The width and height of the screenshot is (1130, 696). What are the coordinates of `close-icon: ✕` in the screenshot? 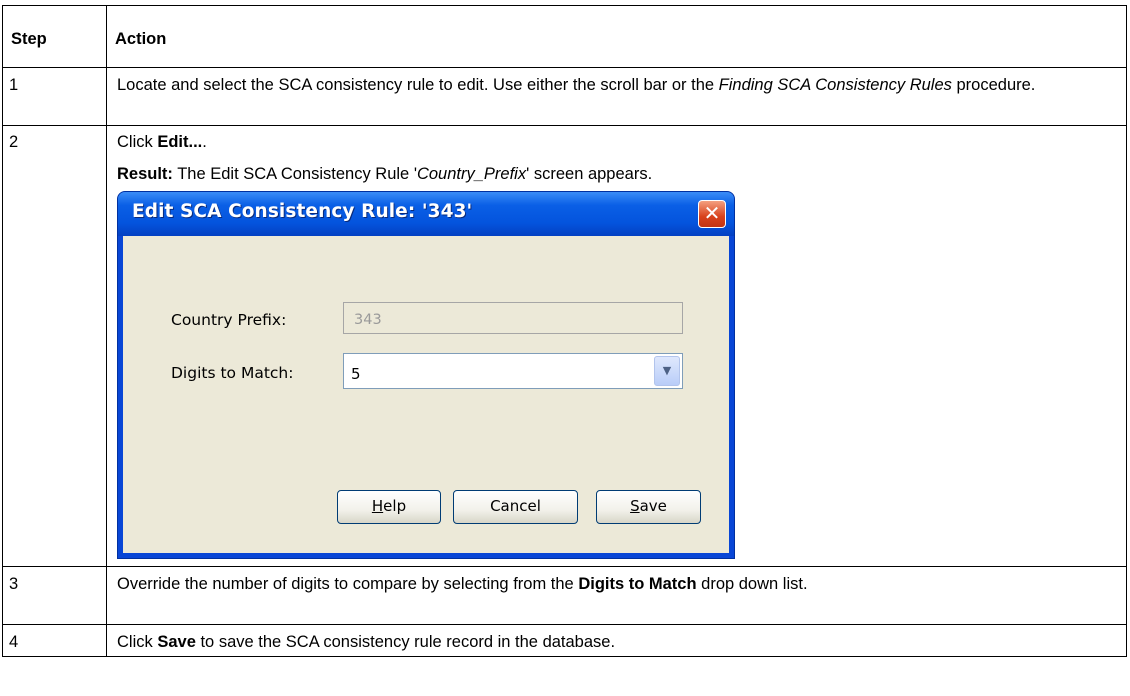 It's located at (712, 214).